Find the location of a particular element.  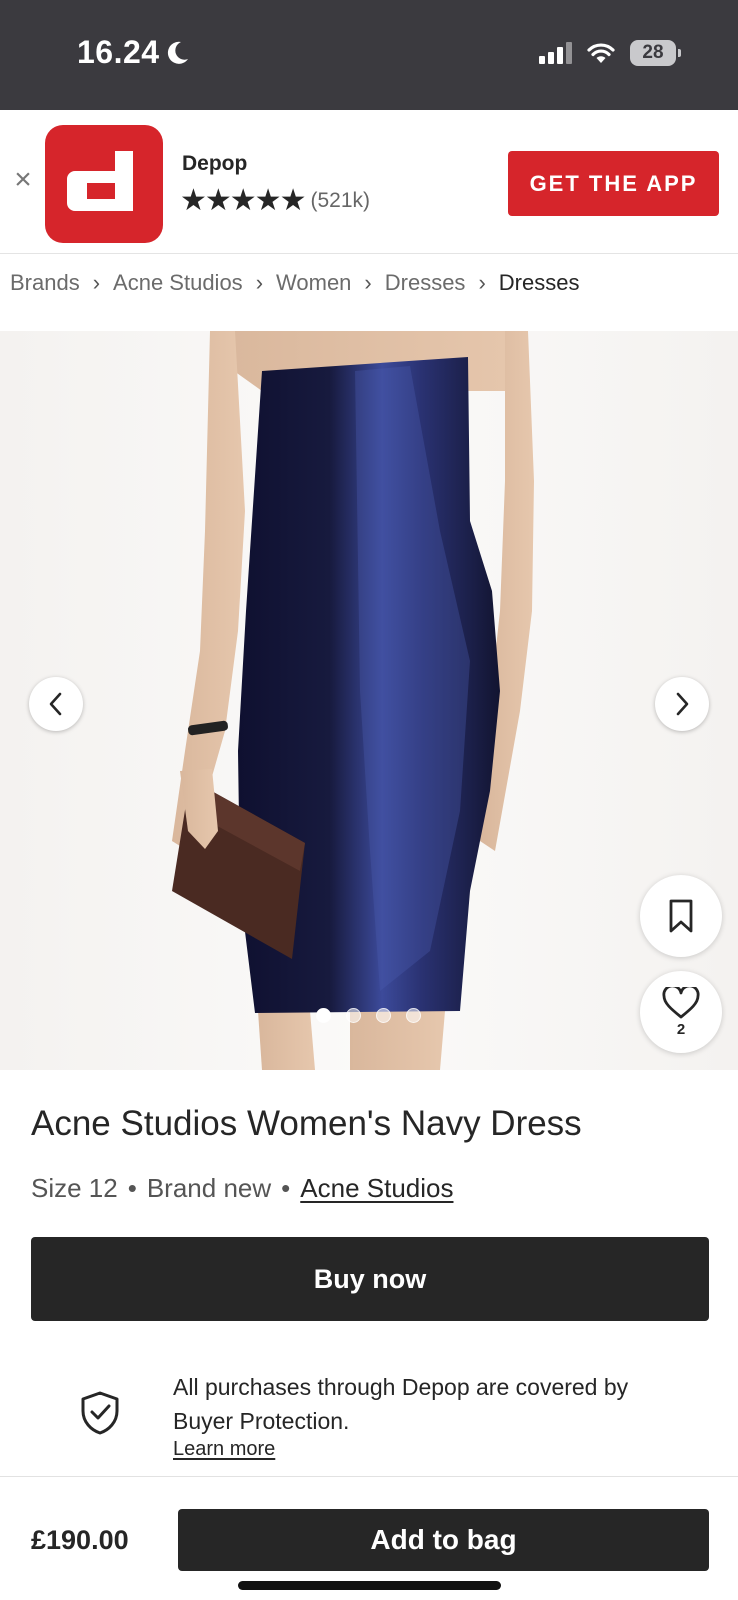

banner-rating: ★★★★★ (521k) is located at coordinates (275, 201).